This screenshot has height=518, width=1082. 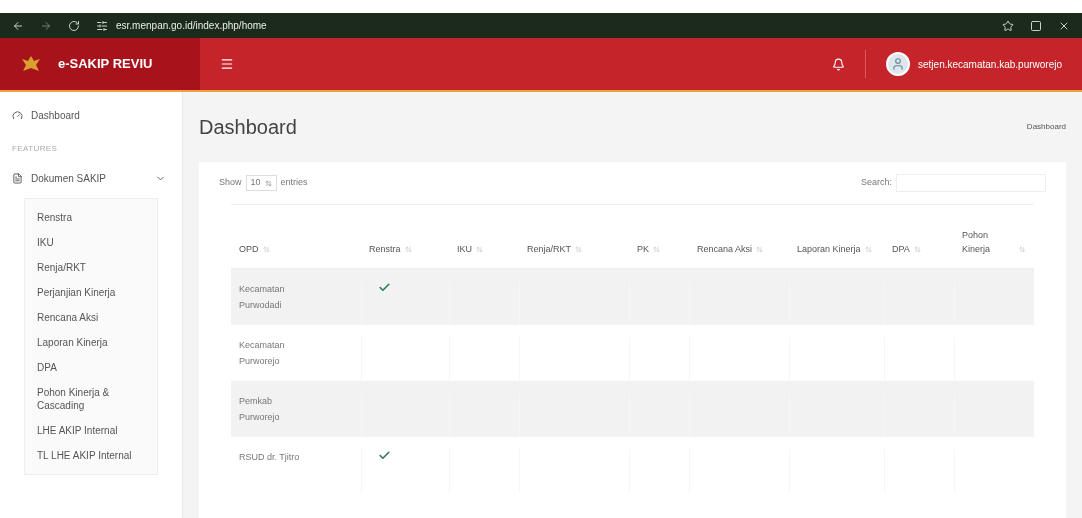 What do you see at coordinates (261, 183) in the screenshot?
I see `page-size-select: 10` at bounding box center [261, 183].